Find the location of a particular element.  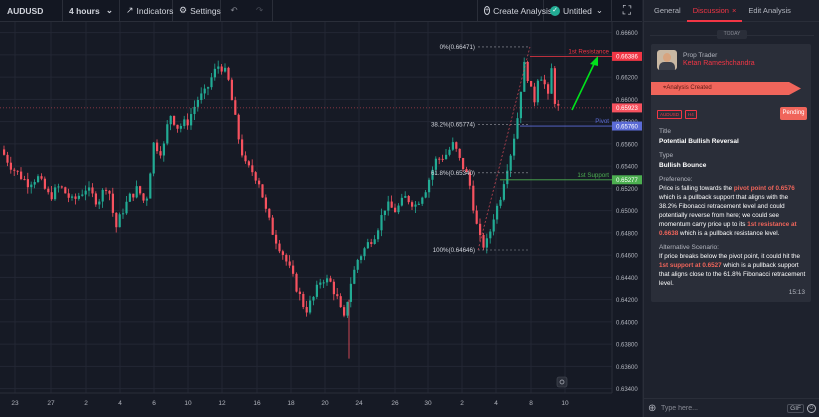

price-axis-label: 0.64000 is located at coordinates (627, 323).